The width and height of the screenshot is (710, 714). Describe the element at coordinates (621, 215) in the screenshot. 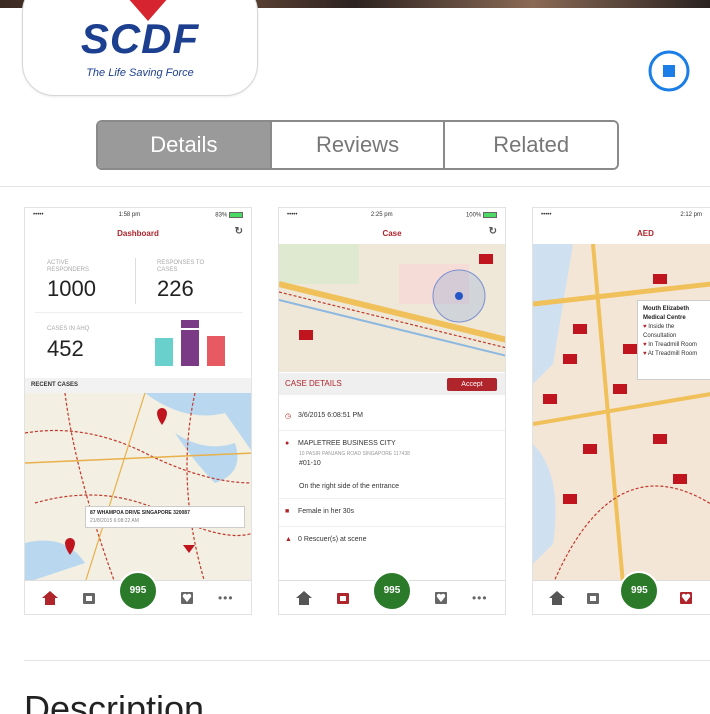

I see `status-bar: ••••• 2:12 pm` at that location.